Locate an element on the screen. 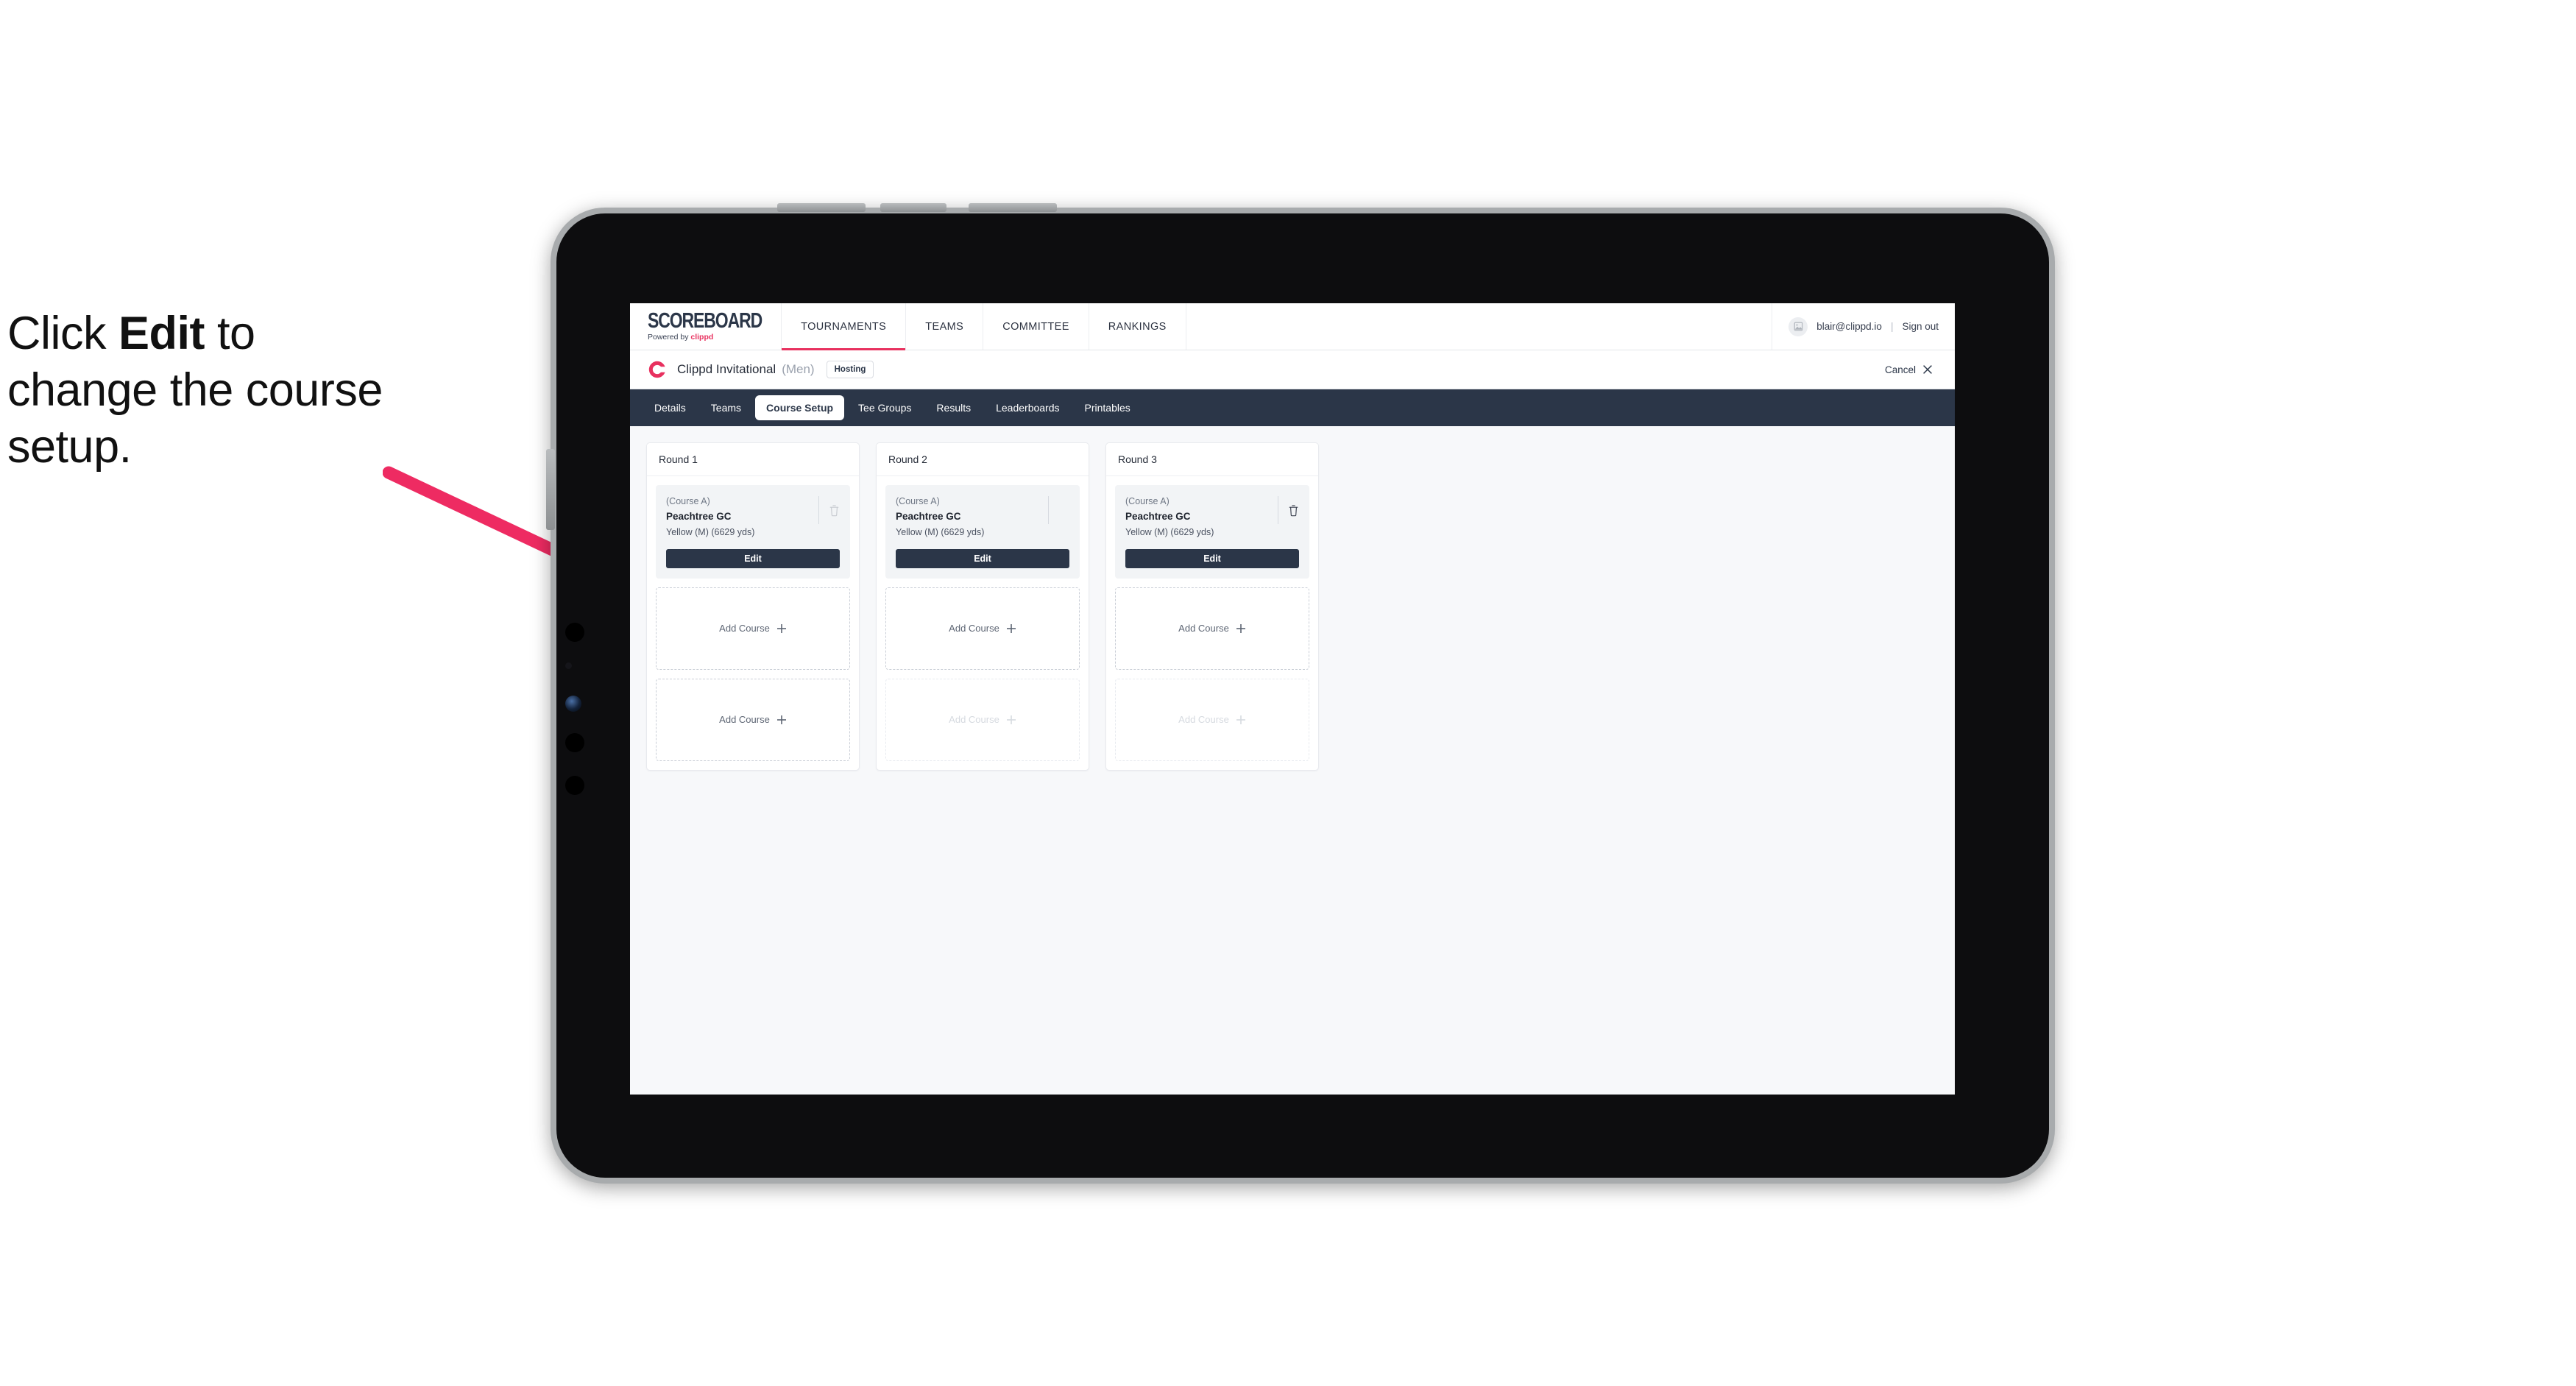 The image size is (2576, 1386). top-nav-user-area: blair@clippd.io | Sign out is located at coordinates (1863, 326).